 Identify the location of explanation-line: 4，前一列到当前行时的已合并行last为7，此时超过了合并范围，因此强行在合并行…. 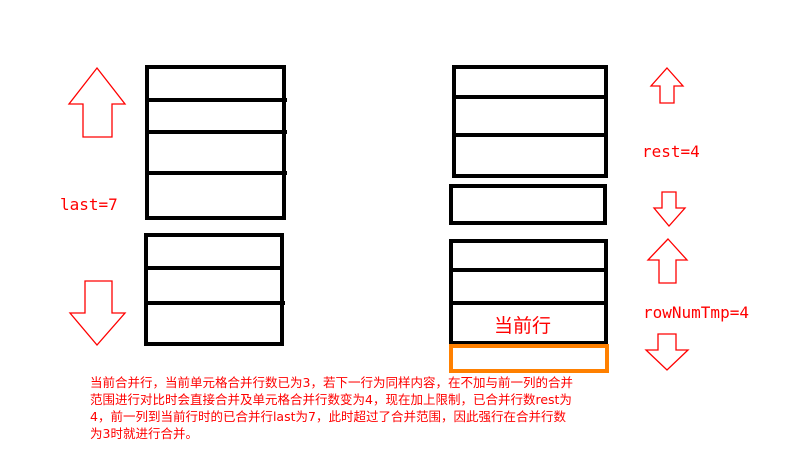
(328, 416).